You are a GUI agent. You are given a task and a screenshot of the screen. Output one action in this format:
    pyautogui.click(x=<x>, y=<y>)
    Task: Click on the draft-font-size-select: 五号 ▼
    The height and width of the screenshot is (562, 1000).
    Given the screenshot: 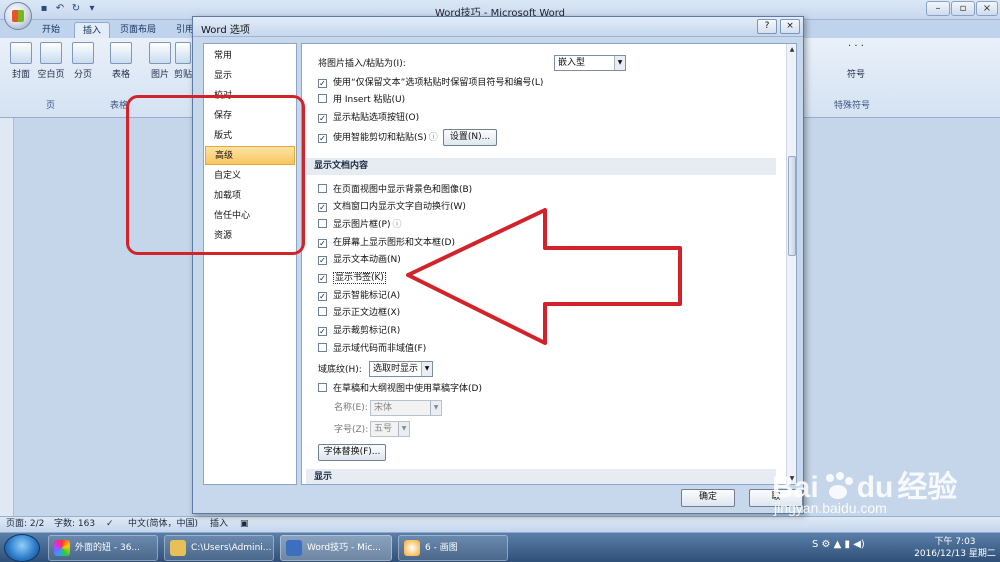 What is the action you would take?
    pyautogui.click(x=390, y=429)
    